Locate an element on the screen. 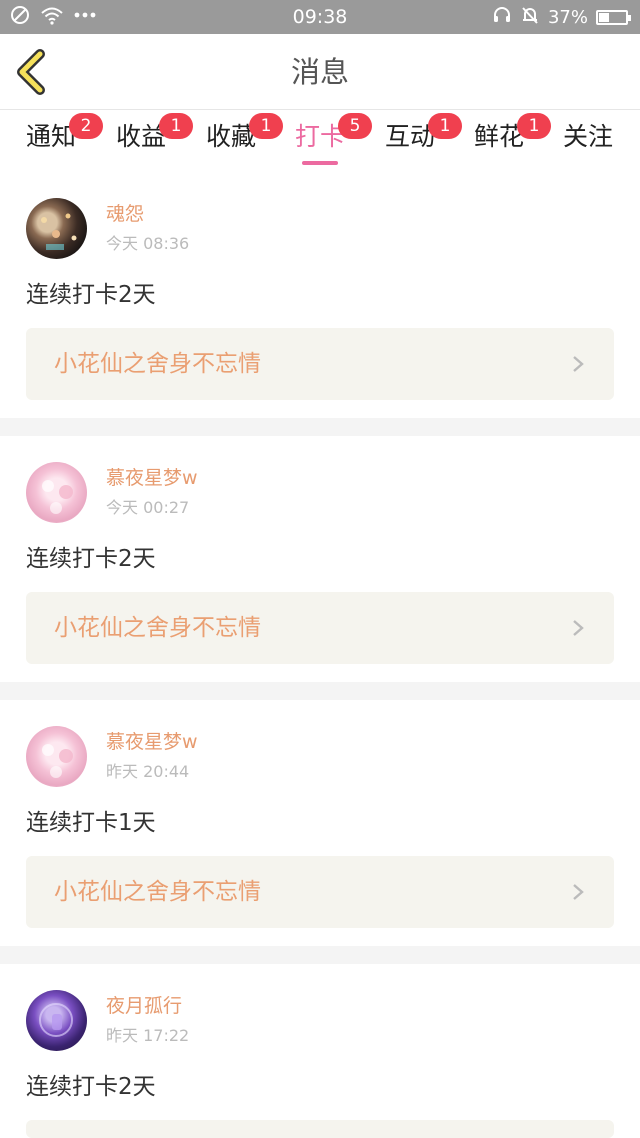  timestamp: 昨天 20:44 is located at coordinates (148, 771).